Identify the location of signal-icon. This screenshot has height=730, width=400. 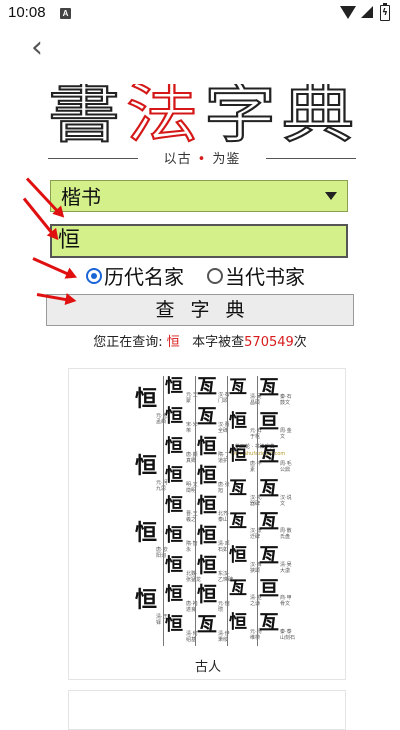
(367, 12).